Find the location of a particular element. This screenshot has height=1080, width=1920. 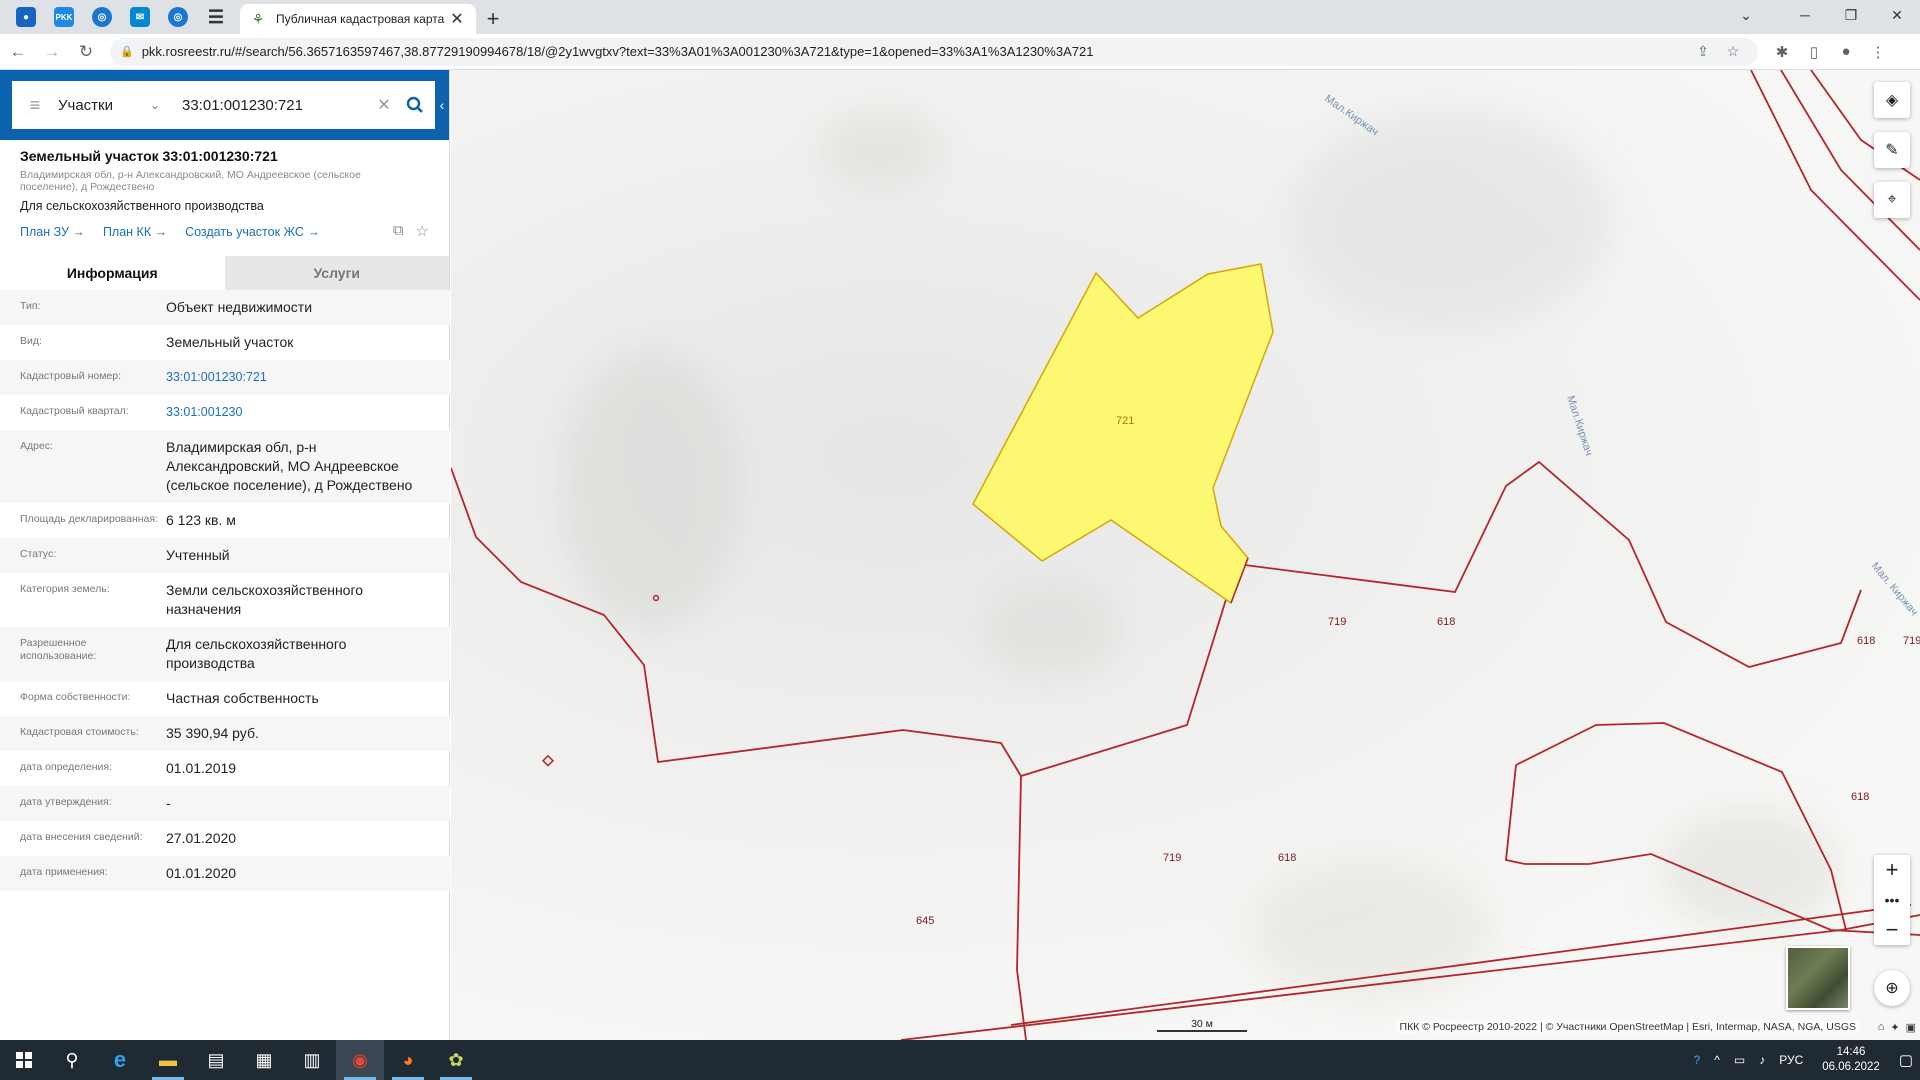

zoom-in-button: + is located at coordinates (1892, 870).